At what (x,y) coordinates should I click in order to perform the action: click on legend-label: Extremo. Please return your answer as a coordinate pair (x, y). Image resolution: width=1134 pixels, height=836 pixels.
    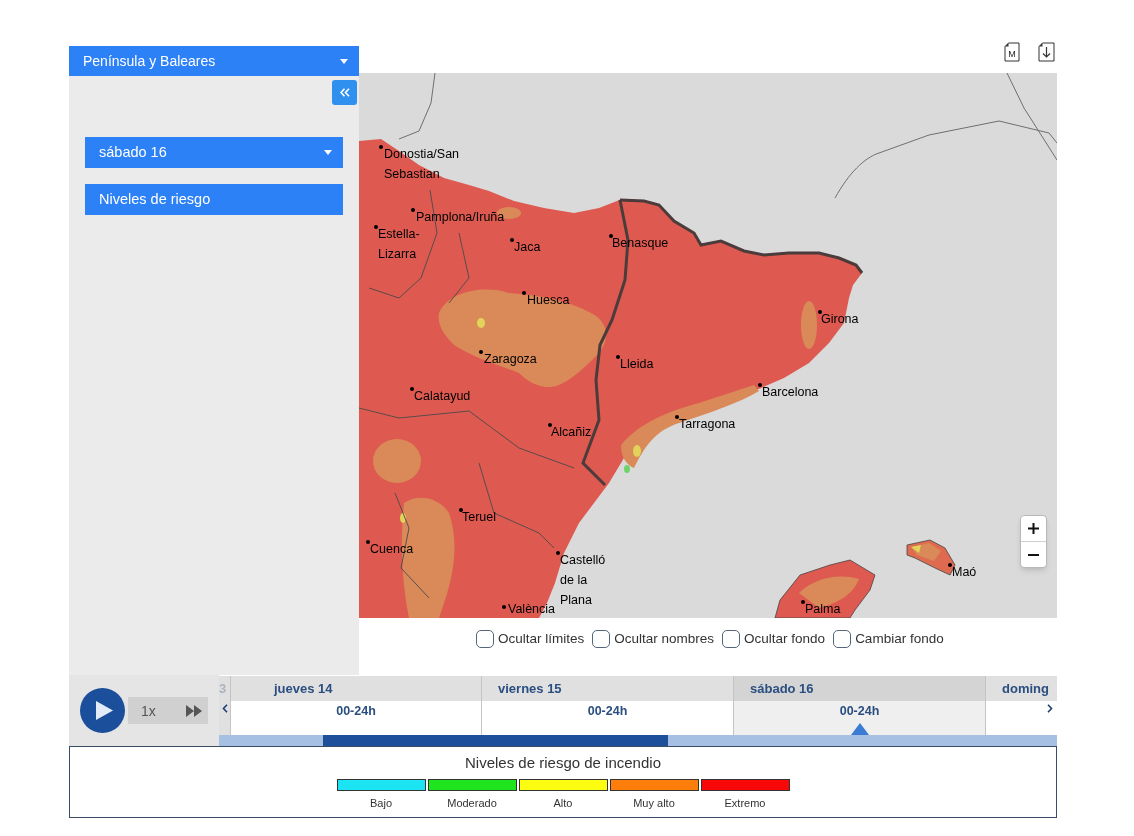
    Looking at the image, I should click on (745, 803).